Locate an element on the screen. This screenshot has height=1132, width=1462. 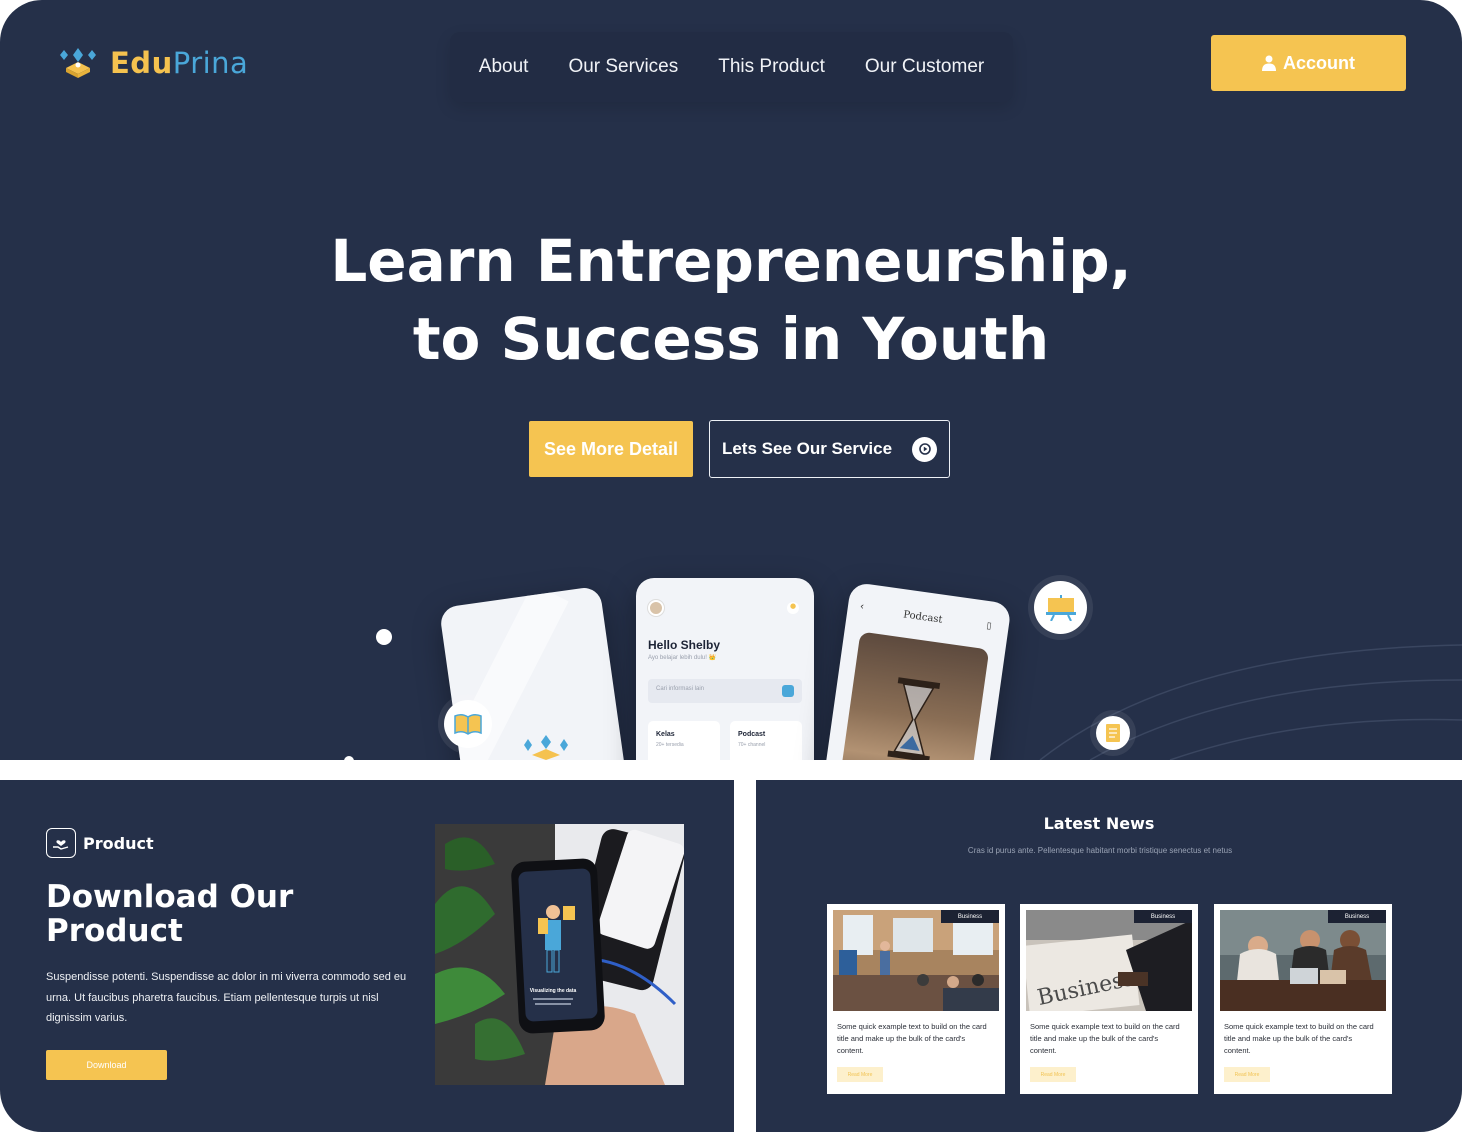
search-placeholder: Cari informasi lain is located at coordinates (680, 689).